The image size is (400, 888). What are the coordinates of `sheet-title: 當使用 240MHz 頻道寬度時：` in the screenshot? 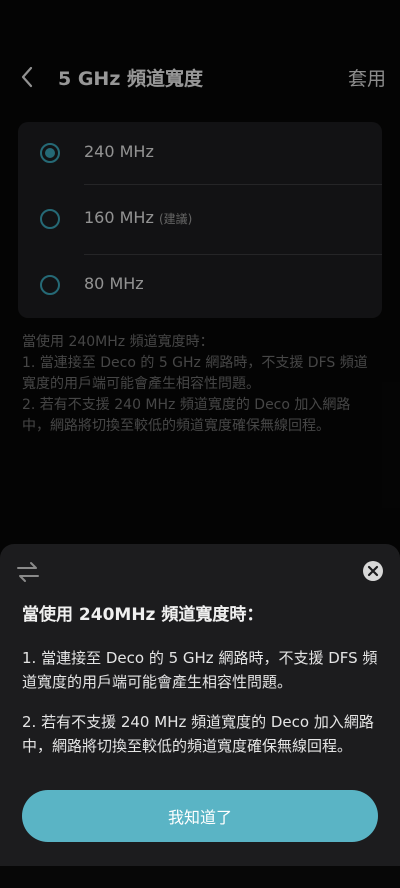 It's located at (143, 615).